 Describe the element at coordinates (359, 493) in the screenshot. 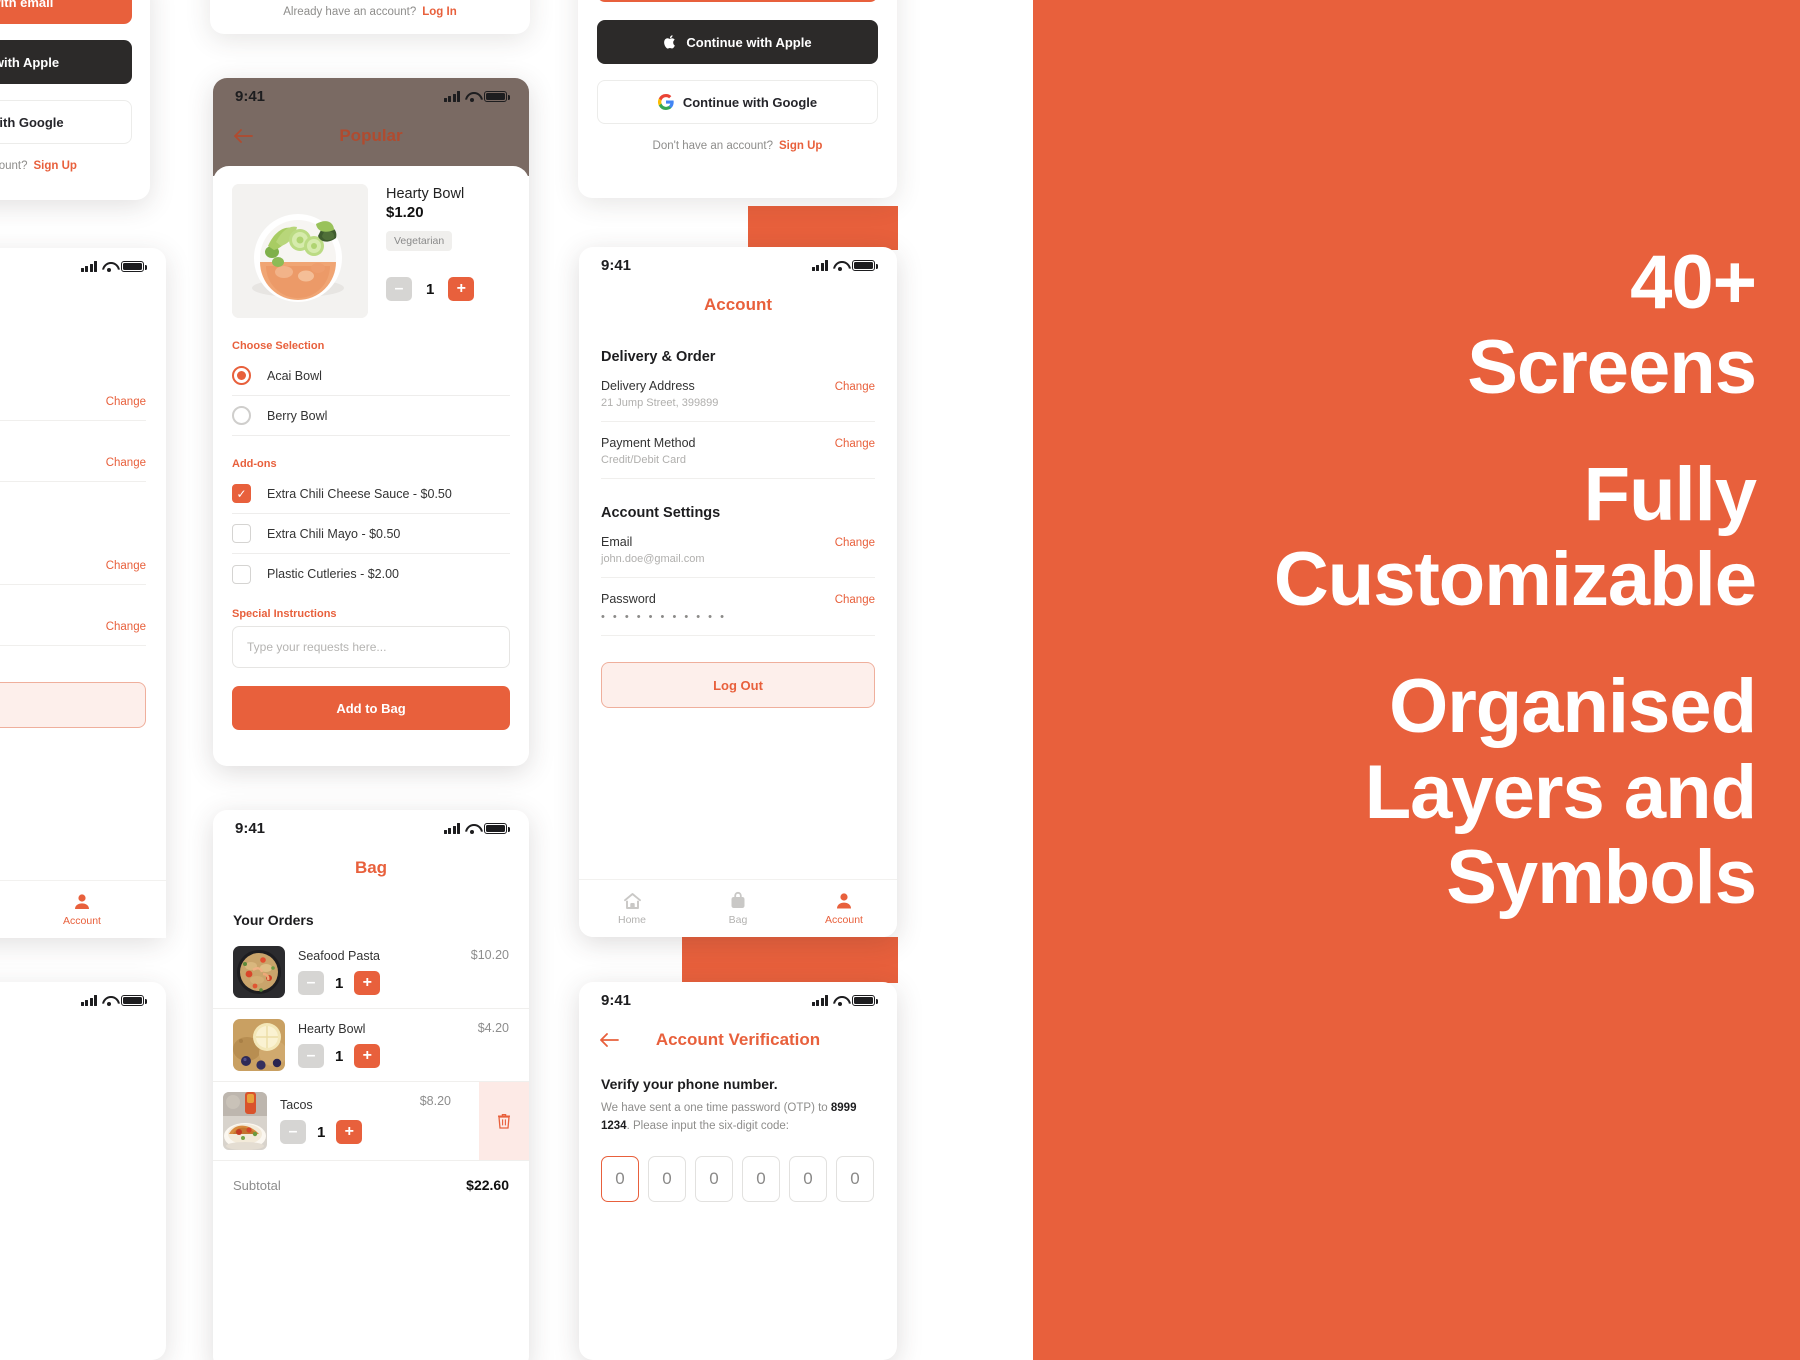

I see `option-label: Extra Chili Cheese Sauce - $0.50` at that location.